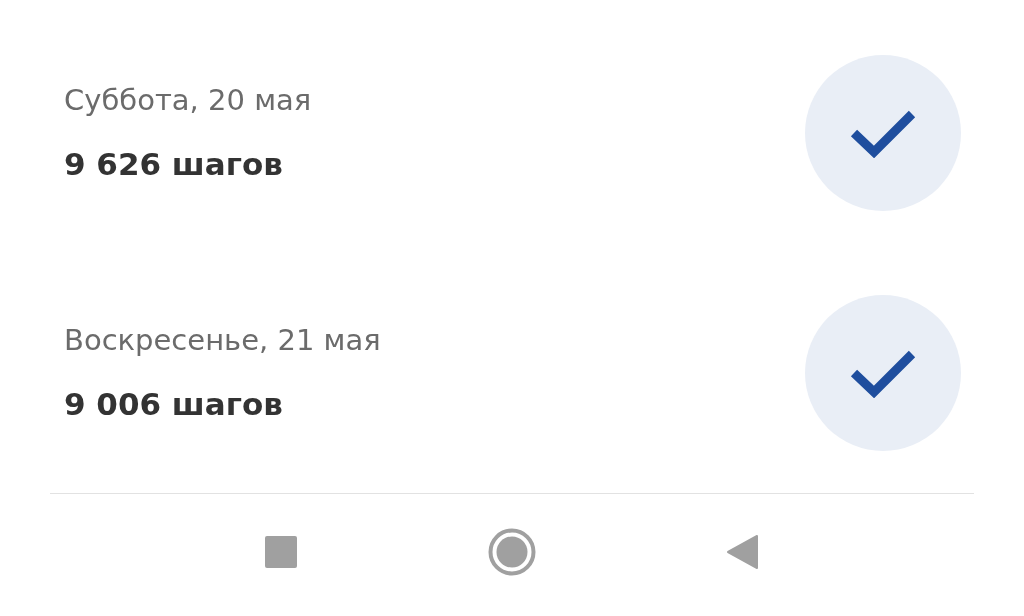 The width and height of the screenshot is (1024, 616). I want to click on day-date: Суббота, 20 мая, so click(188, 100).